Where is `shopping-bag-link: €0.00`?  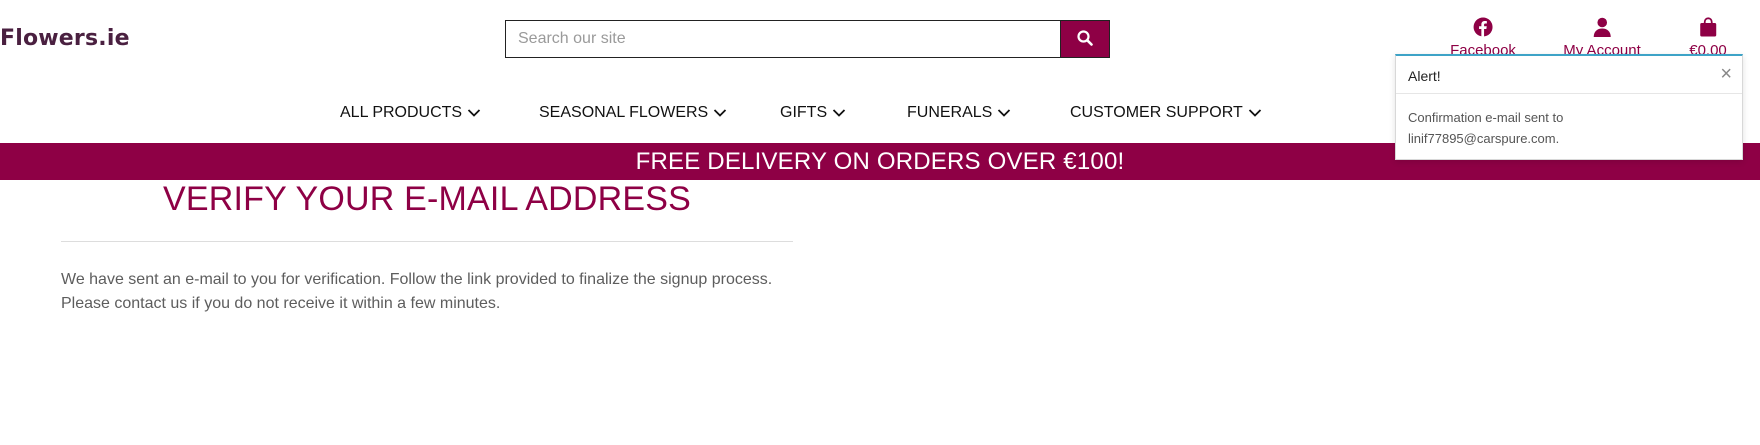 shopping-bag-link: €0.00 is located at coordinates (1708, 37).